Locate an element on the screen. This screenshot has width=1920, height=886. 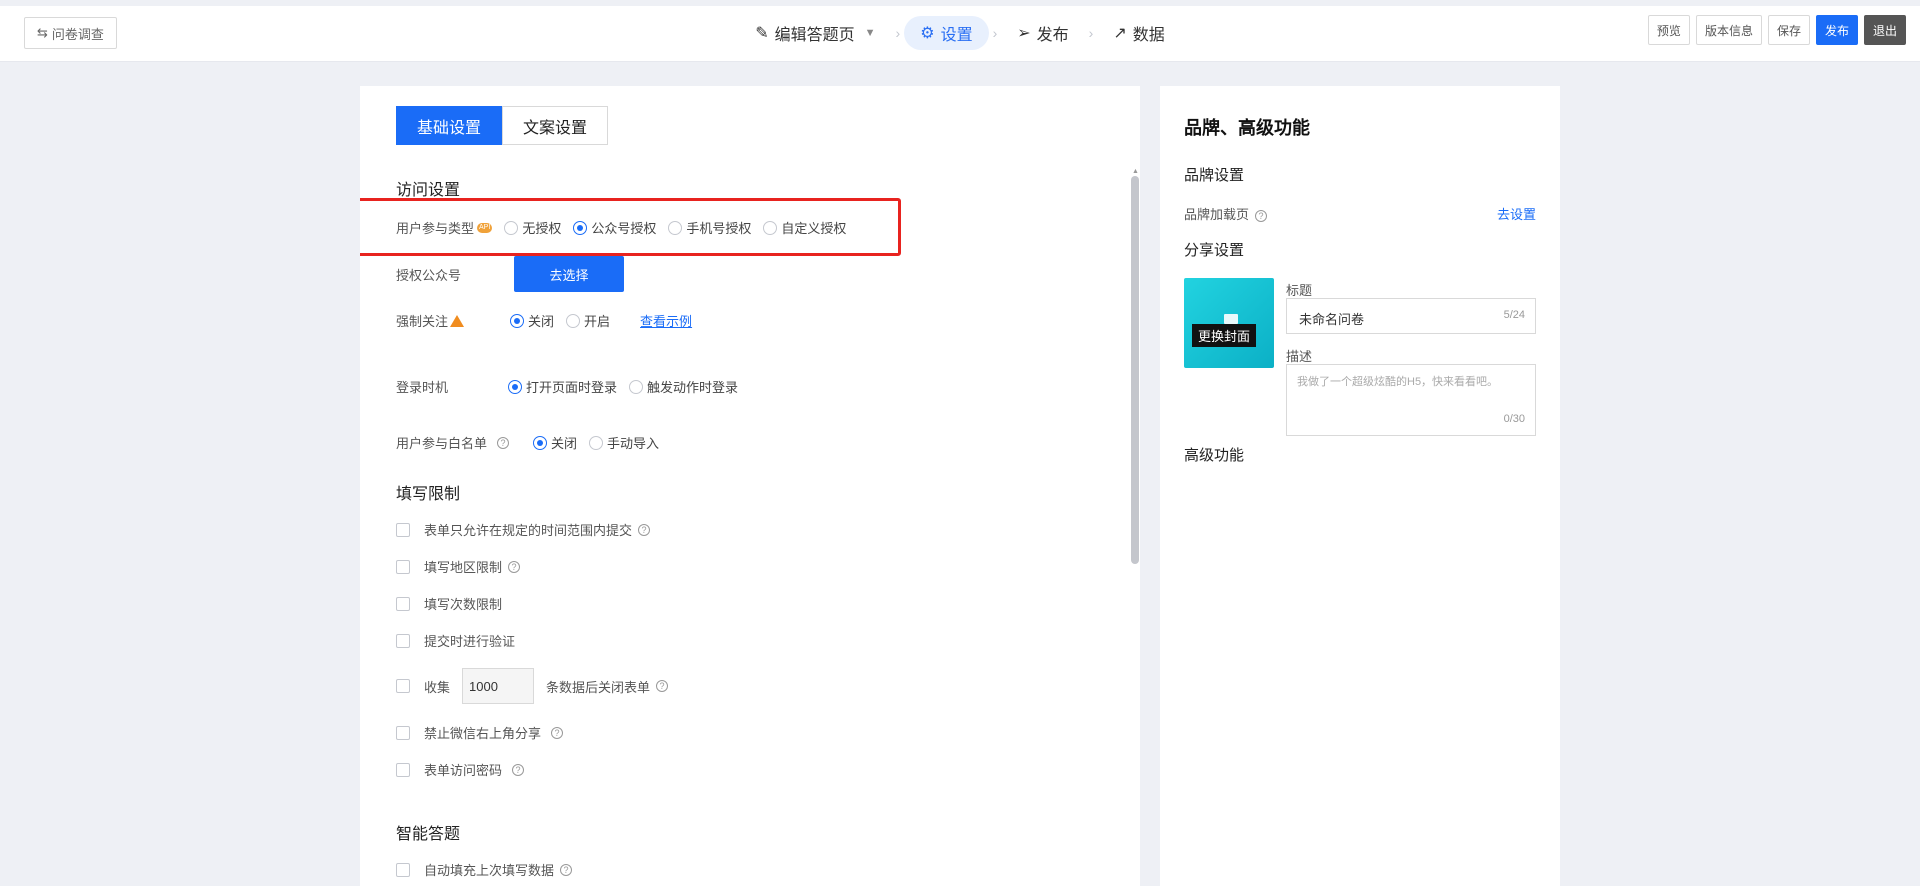
login-time-label: 登录时机 is located at coordinates (422, 387).